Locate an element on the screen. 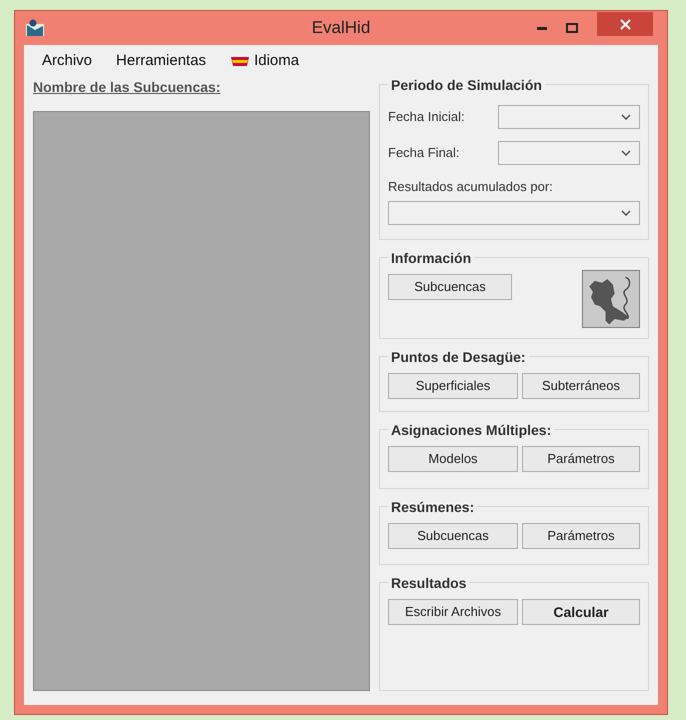 This screenshot has width=686, height=720. list-label: Nombre de las Subcuencas: is located at coordinates (127, 87).